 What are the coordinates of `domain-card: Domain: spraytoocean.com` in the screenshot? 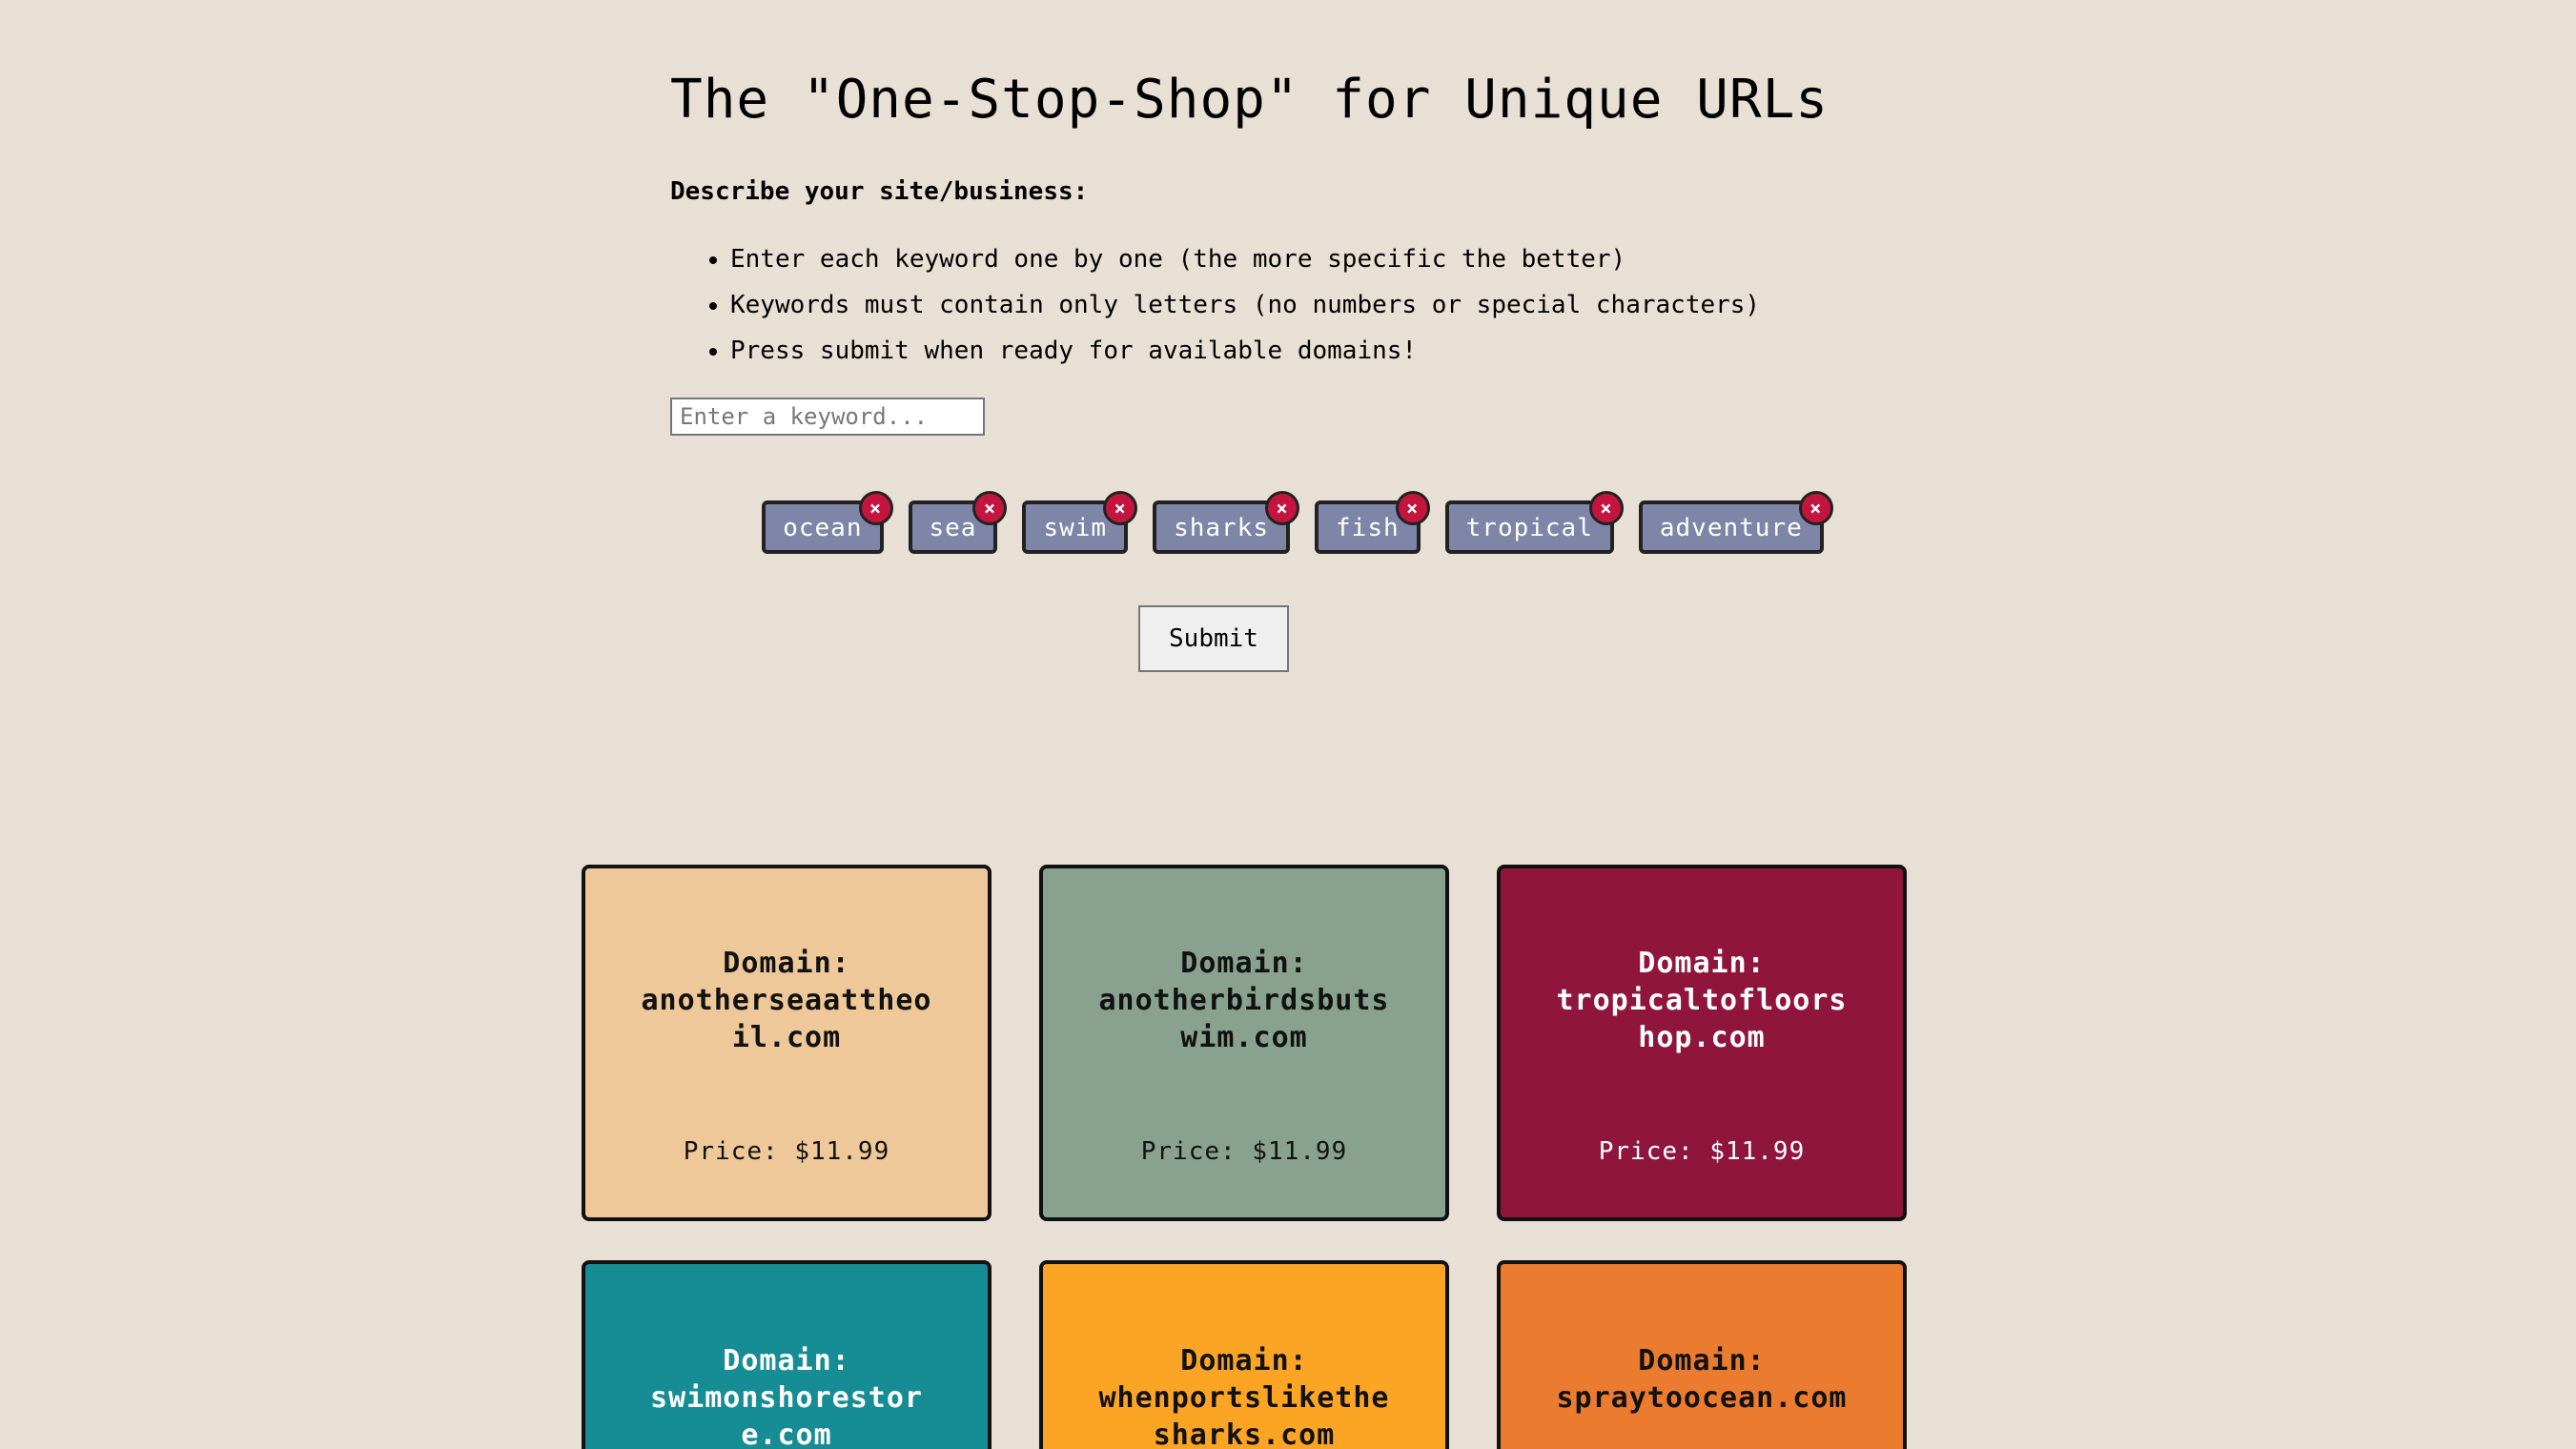 It's located at (1702, 1354).